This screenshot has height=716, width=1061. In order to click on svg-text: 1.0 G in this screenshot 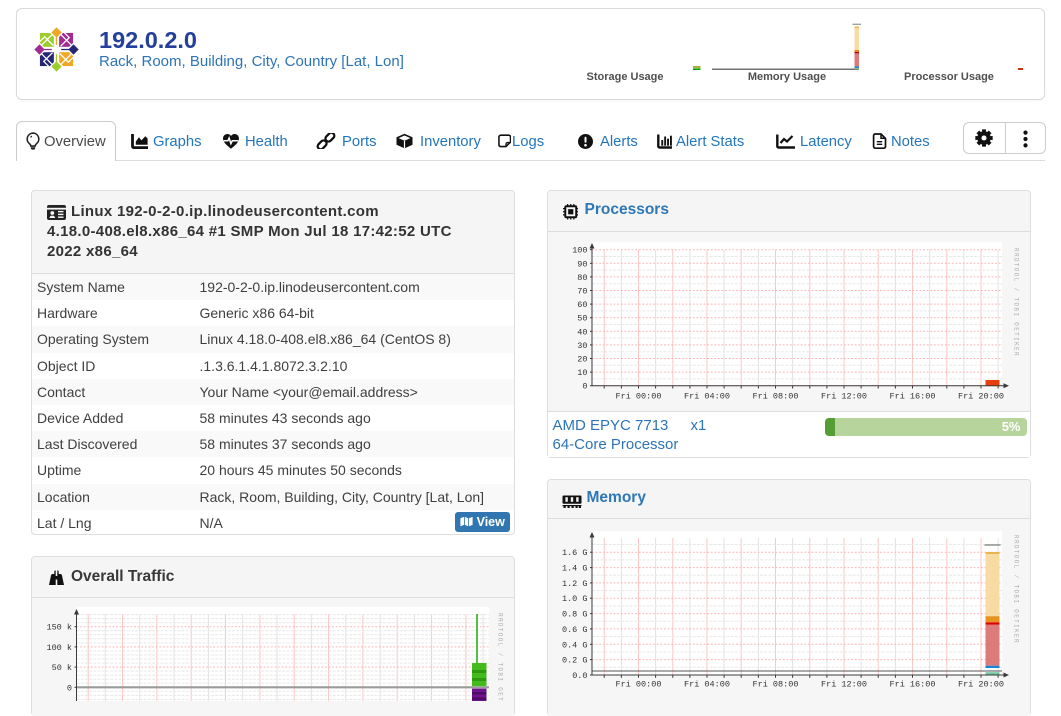, I will do `click(574, 599)`.